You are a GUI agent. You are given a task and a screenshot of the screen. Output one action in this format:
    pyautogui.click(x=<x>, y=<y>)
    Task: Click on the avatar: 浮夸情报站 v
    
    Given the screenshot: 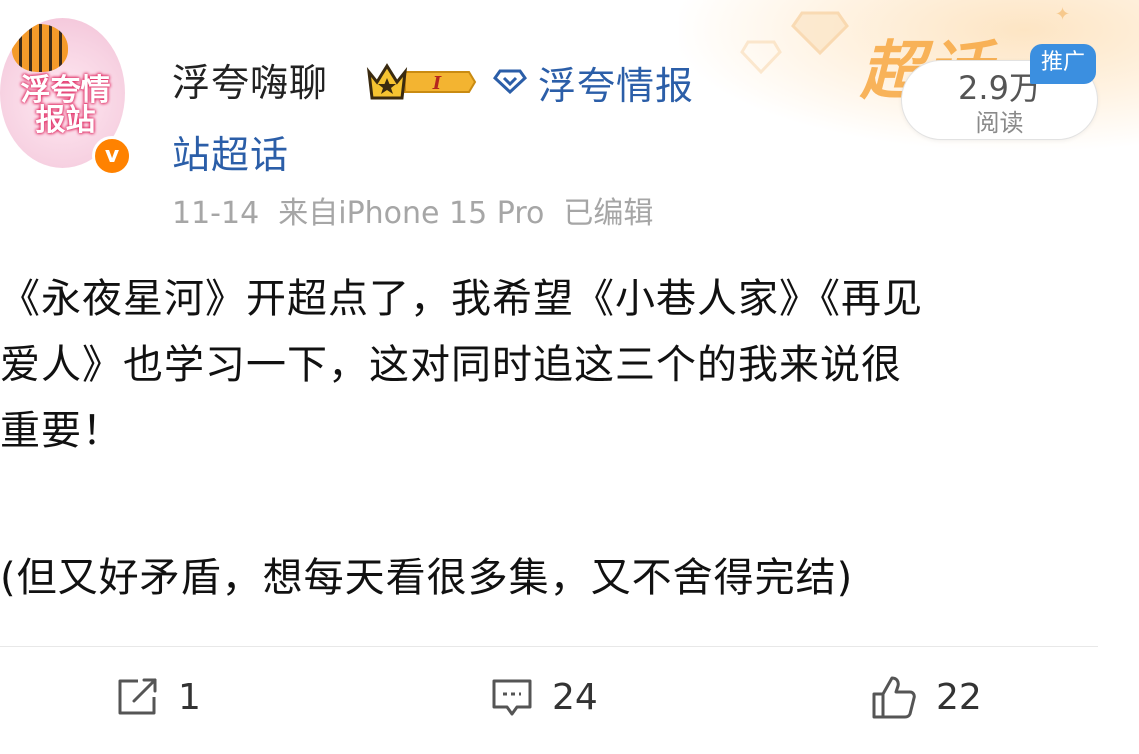 What is the action you would take?
    pyautogui.click(x=66, y=97)
    